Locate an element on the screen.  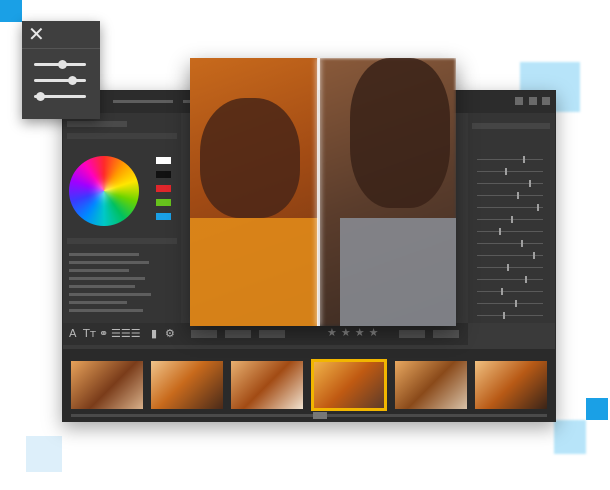
color-wheel is located at coordinates (104, 191).